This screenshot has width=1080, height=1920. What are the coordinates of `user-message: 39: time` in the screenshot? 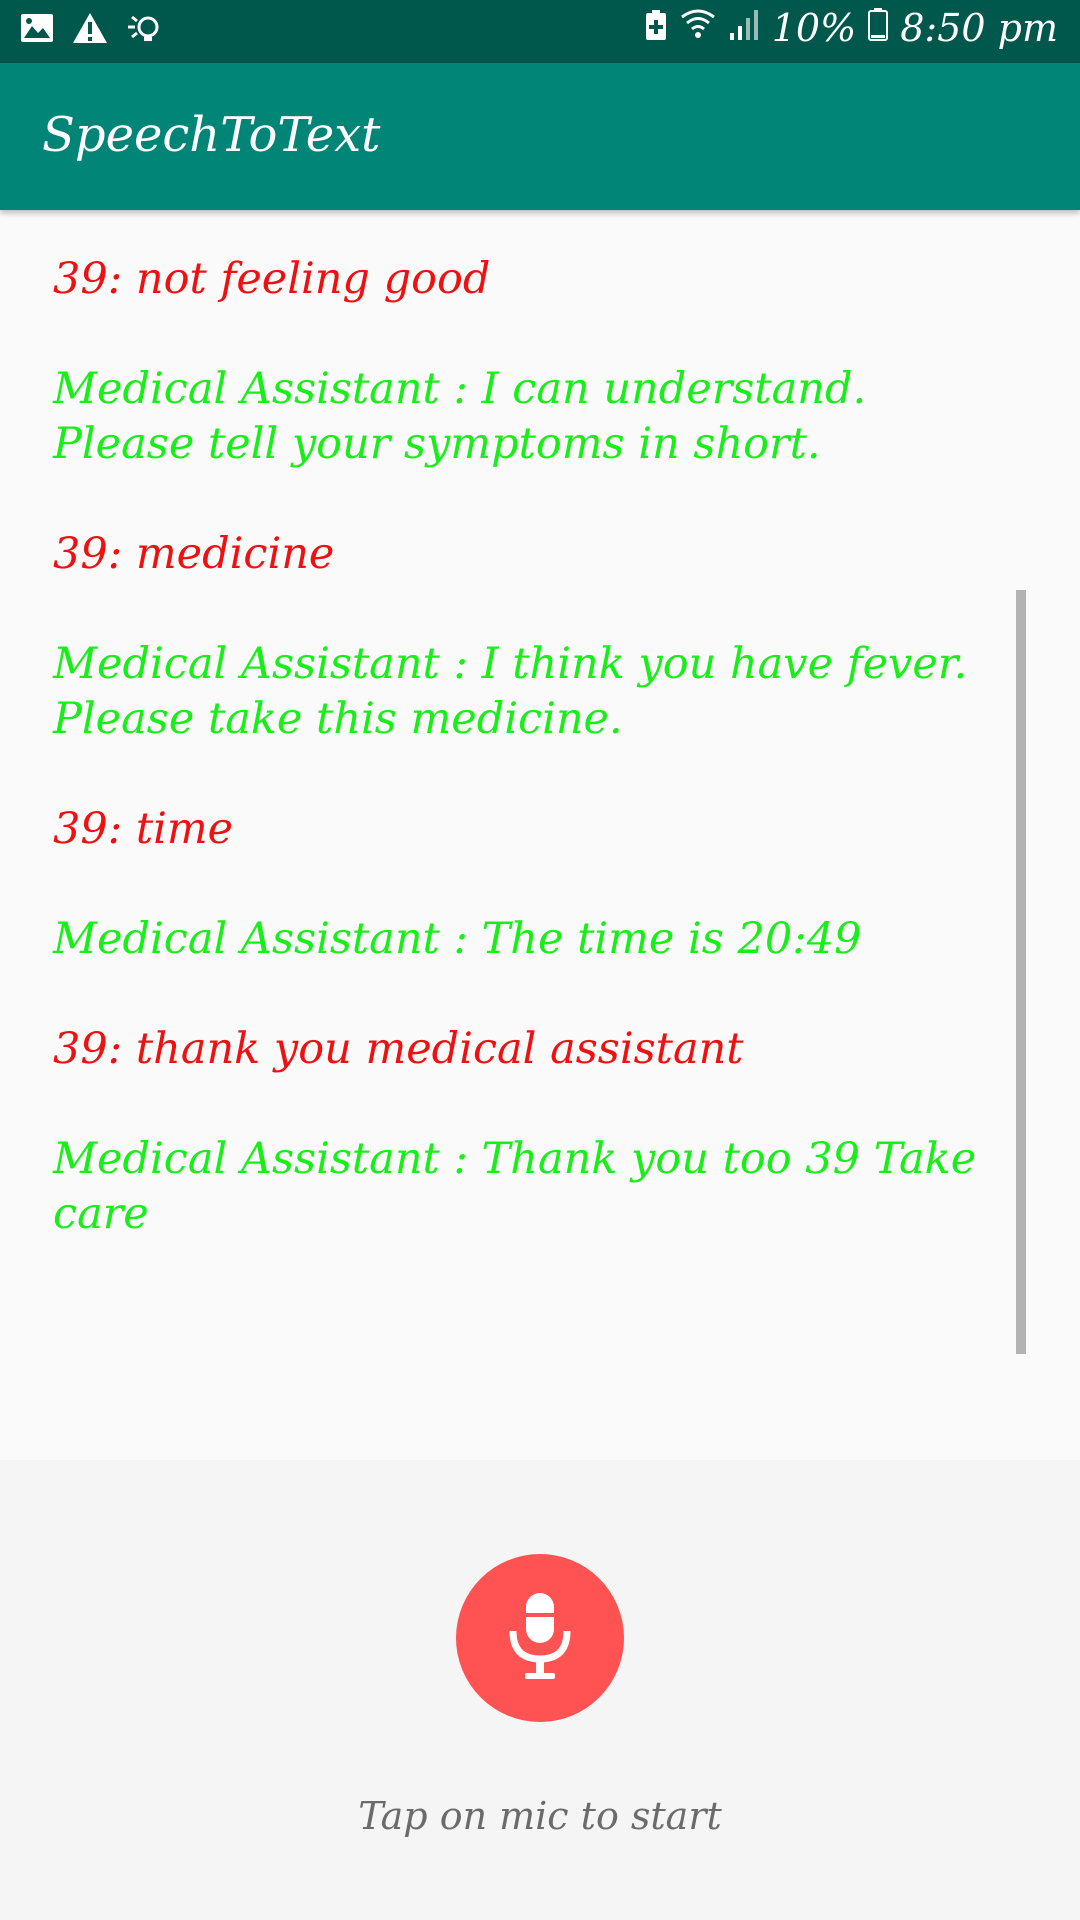 It's located at (143, 829).